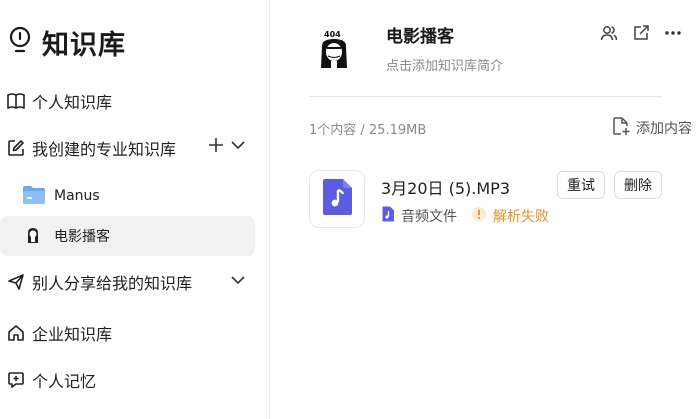 The width and height of the screenshot is (700, 419). Describe the element at coordinates (581, 185) in the screenshot. I see `retry-button: 重试` at that location.